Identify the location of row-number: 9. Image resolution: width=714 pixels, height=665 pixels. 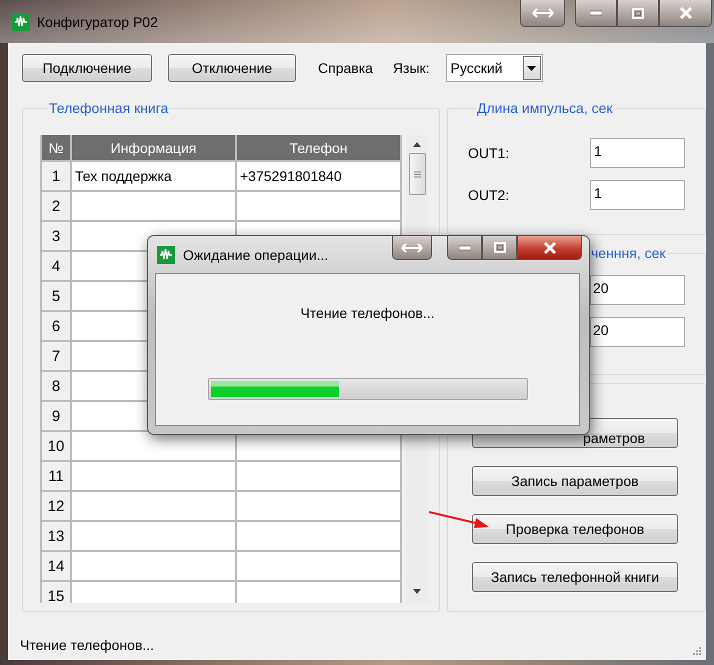
(56, 416).